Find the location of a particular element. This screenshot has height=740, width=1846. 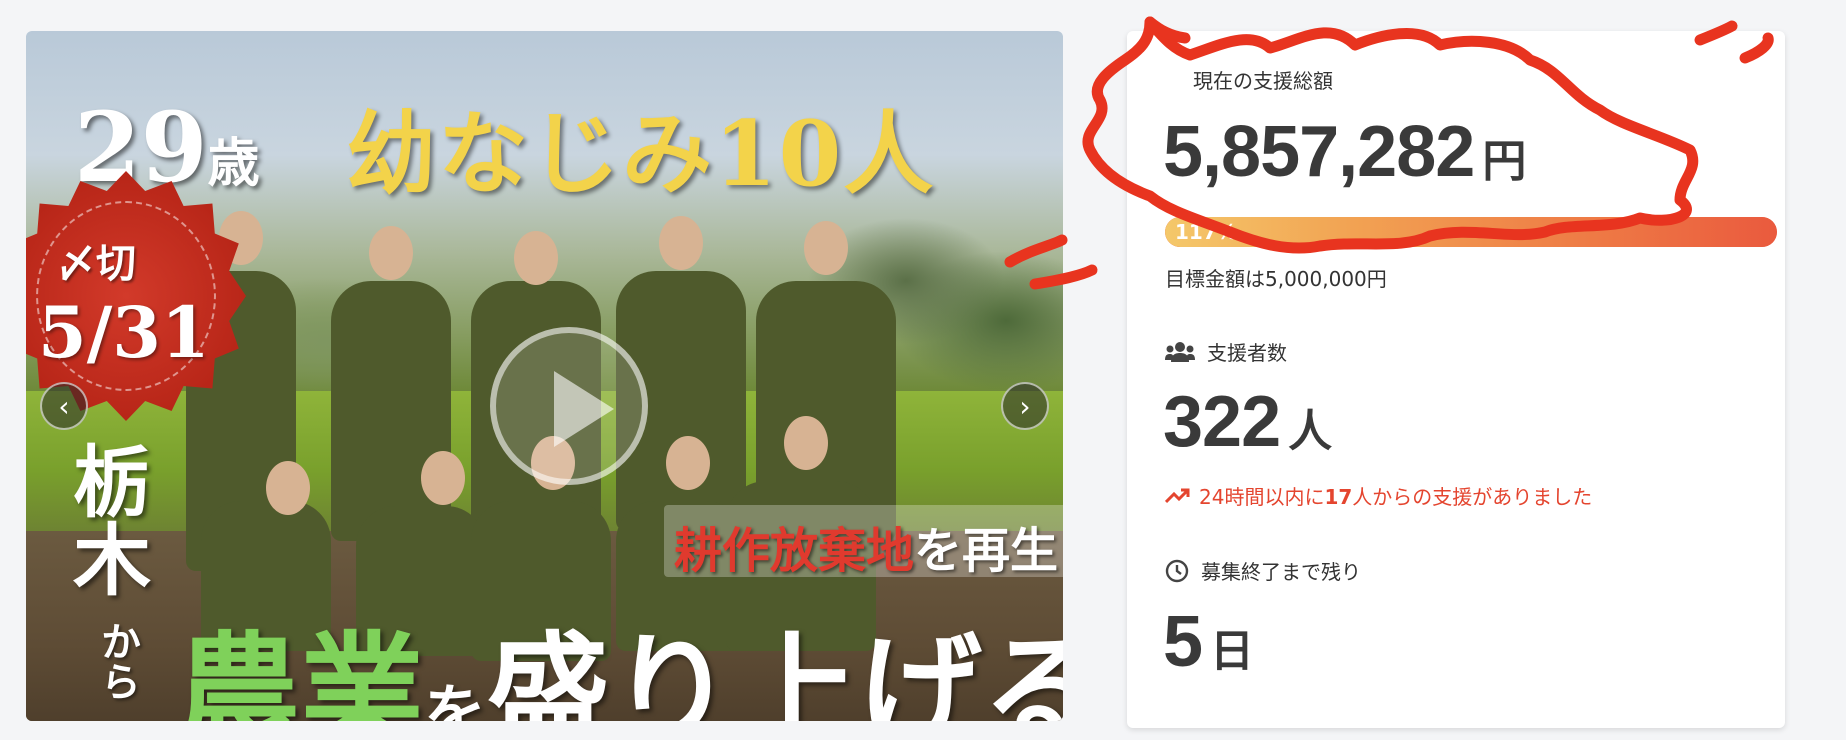

main-slogan: 農業を盛り上げる is located at coordinates (619, 656).